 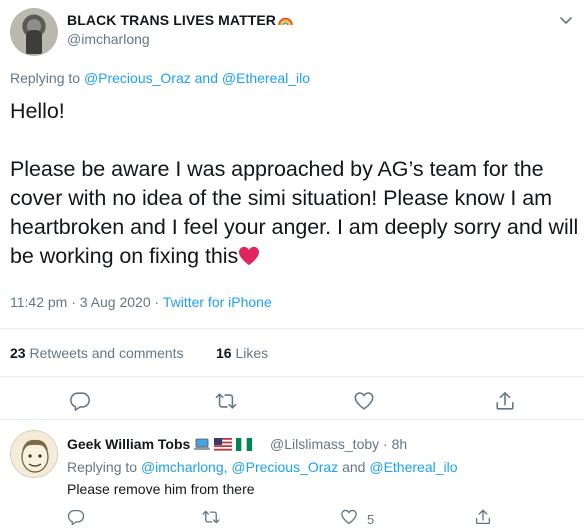 What do you see at coordinates (184, 467) in the screenshot?
I see `mention-link: @imcharlong,` at bounding box center [184, 467].